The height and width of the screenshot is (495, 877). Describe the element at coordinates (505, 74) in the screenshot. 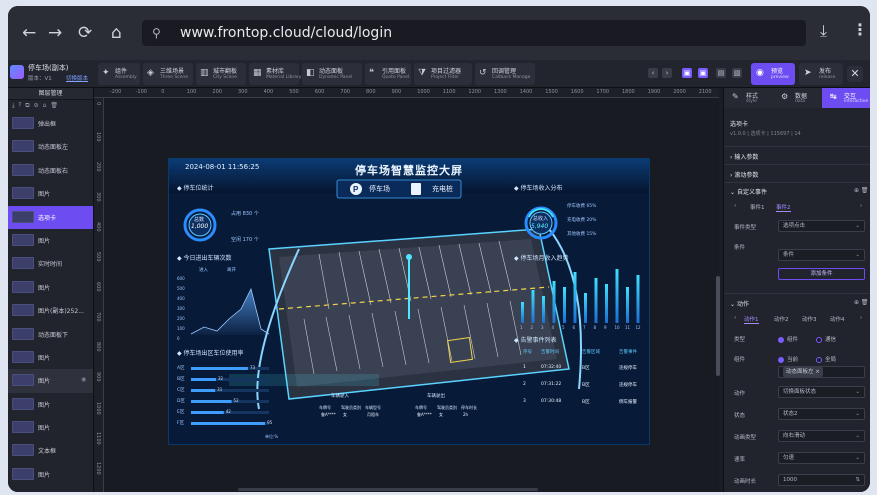

I see `toolbar-callback-manage-button: ↺ 回调管理 Callback Manage` at that location.